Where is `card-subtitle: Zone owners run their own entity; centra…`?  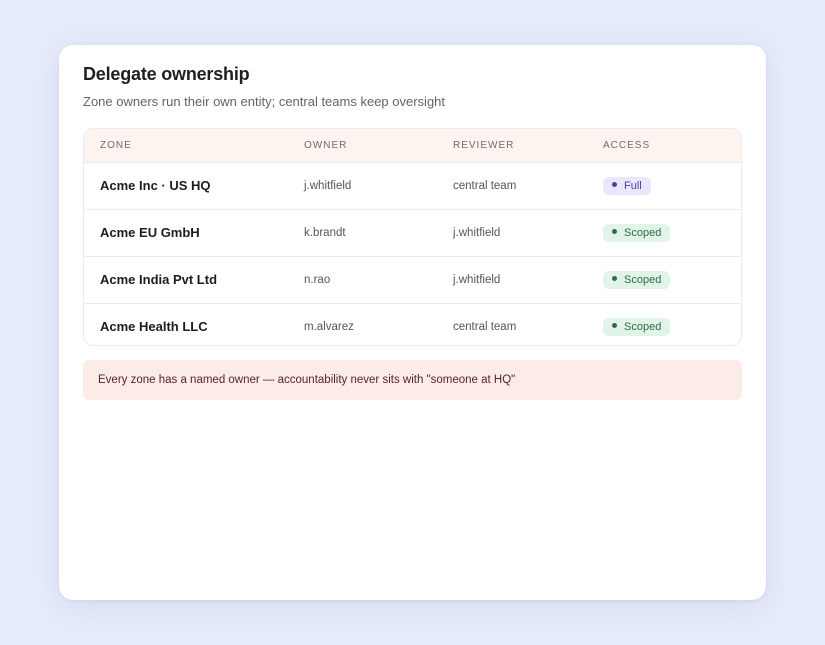 card-subtitle: Zone owners run their own entity; centra… is located at coordinates (264, 101).